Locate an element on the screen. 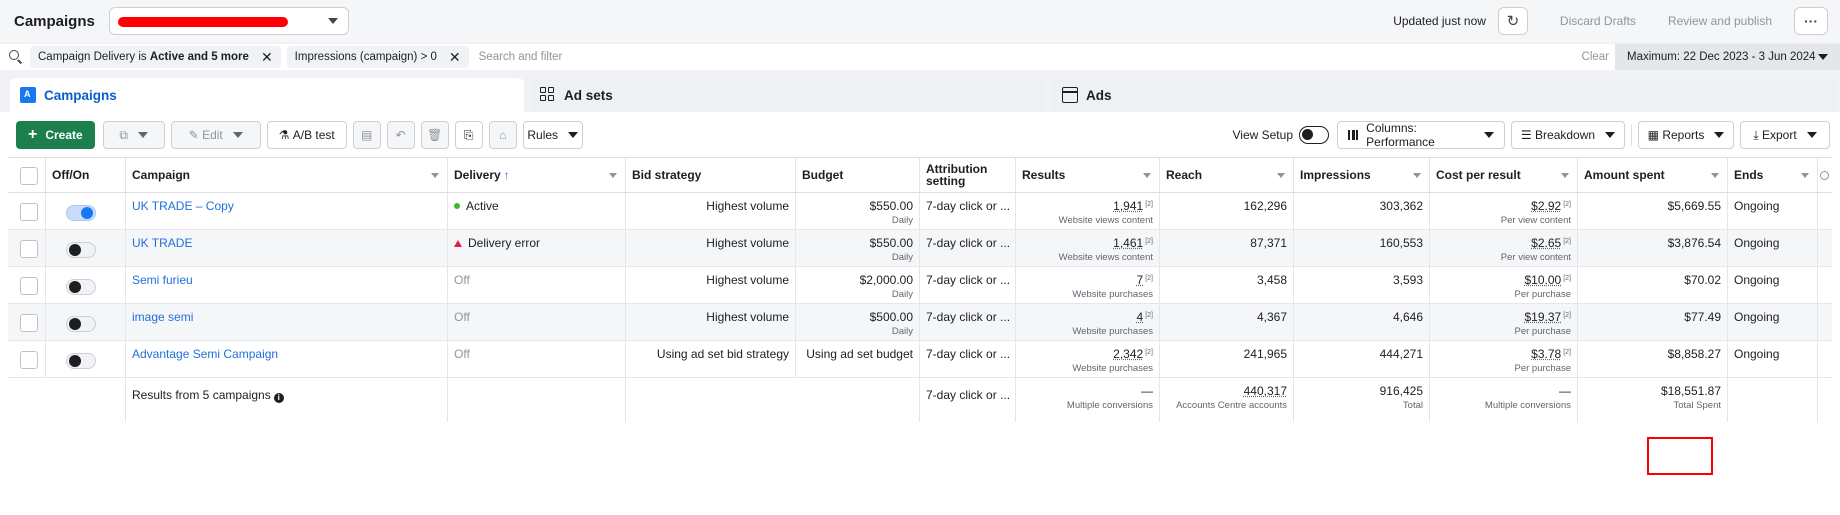 Image resolution: width=1840 pixels, height=515 pixels. bid-strategy-cell: Highest volume is located at coordinates (711, 285).